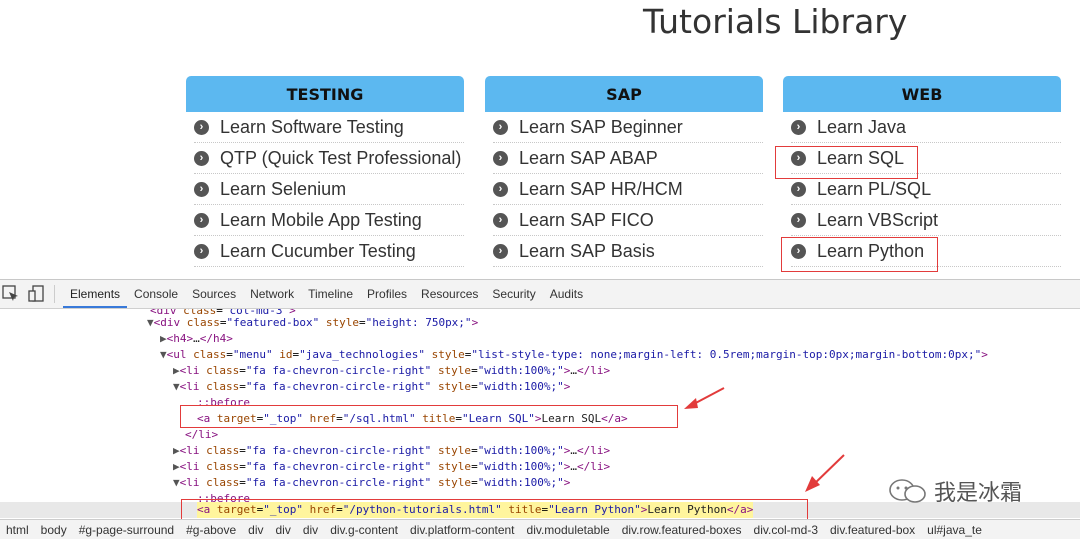 The image size is (1080, 539). I want to click on menu-item-link: QTP (Quick Test Professional), so click(340, 158).